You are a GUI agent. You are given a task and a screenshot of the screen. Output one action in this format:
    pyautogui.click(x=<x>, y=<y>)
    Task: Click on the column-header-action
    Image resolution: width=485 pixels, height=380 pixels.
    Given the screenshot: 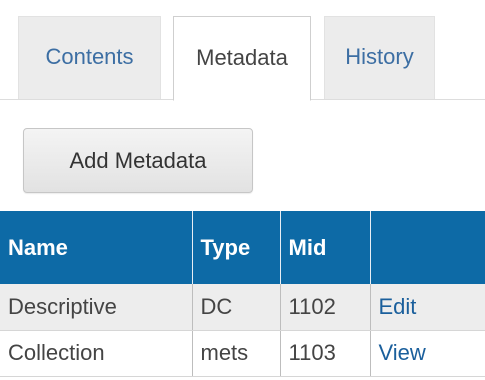 What is the action you would take?
    pyautogui.click(x=427, y=247)
    